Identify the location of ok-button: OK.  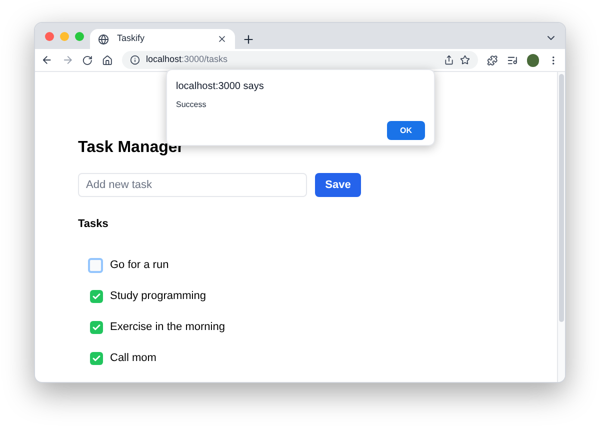
(406, 130).